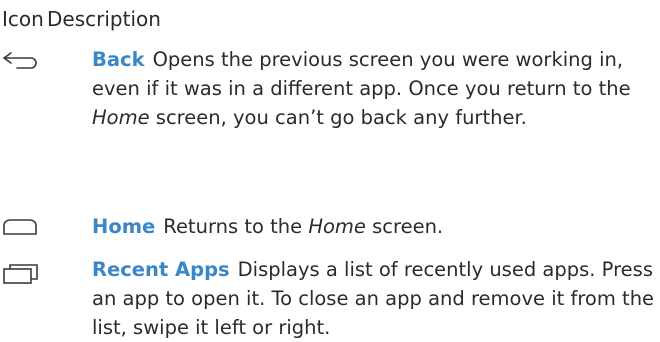 The height and width of the screenshot is (342, 660). What do you see at coordinates (337, 226) in the screenshot?
I see `home-text-italic: Home` at bounding box center [337, 226].